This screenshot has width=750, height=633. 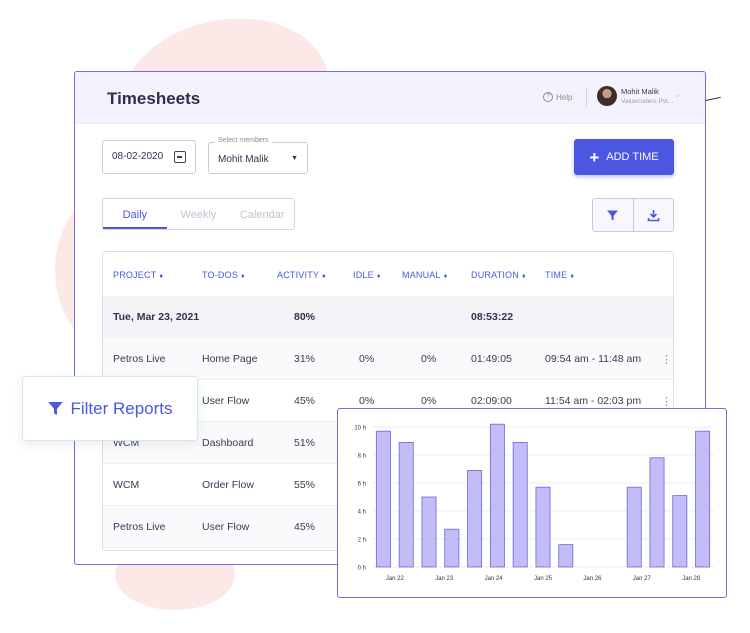 What do you see at coordinates (498, 275) in the screenshot?
I see `col-header-duration: DURATION ♦` at bounding box center [498, 275].